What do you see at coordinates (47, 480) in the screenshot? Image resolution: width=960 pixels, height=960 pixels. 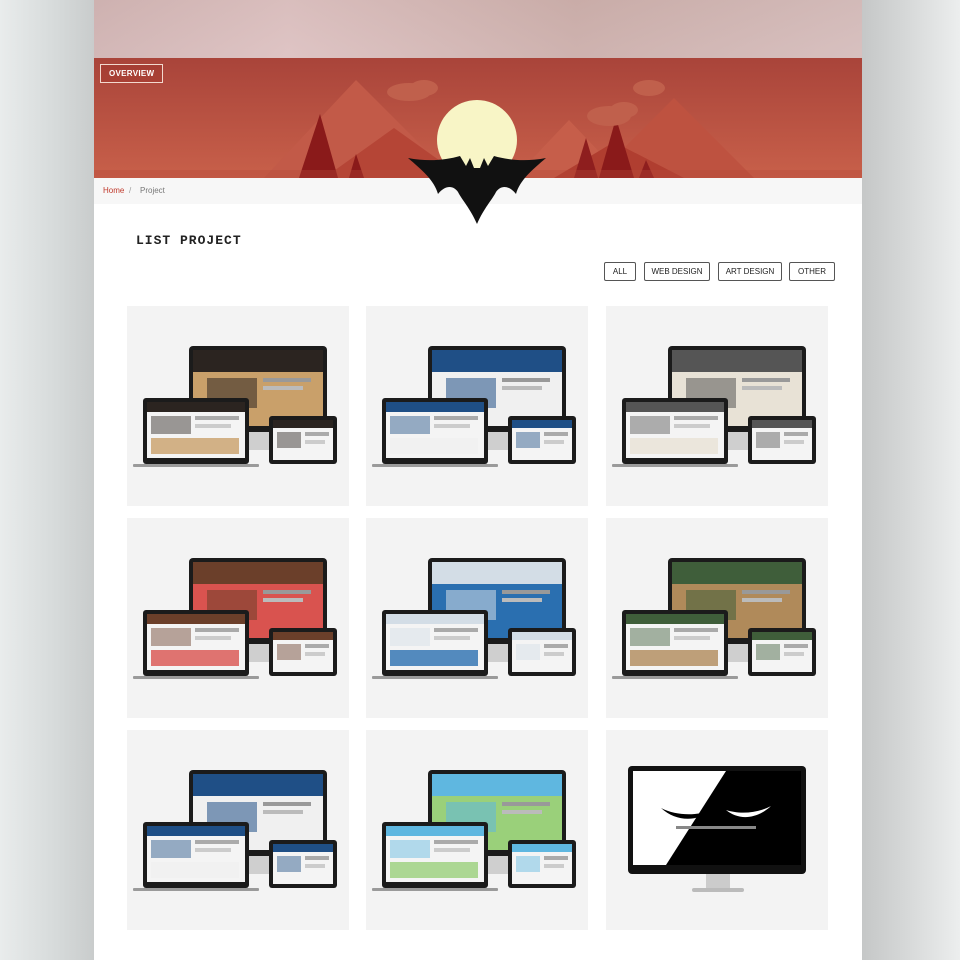 I see `blurred-left-backdrop` at bounding box center [47, 480].